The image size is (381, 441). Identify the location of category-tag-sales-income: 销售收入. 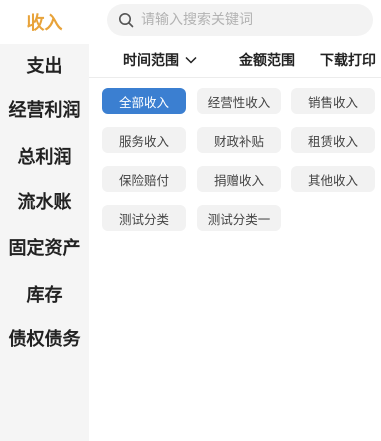
(333, 101).